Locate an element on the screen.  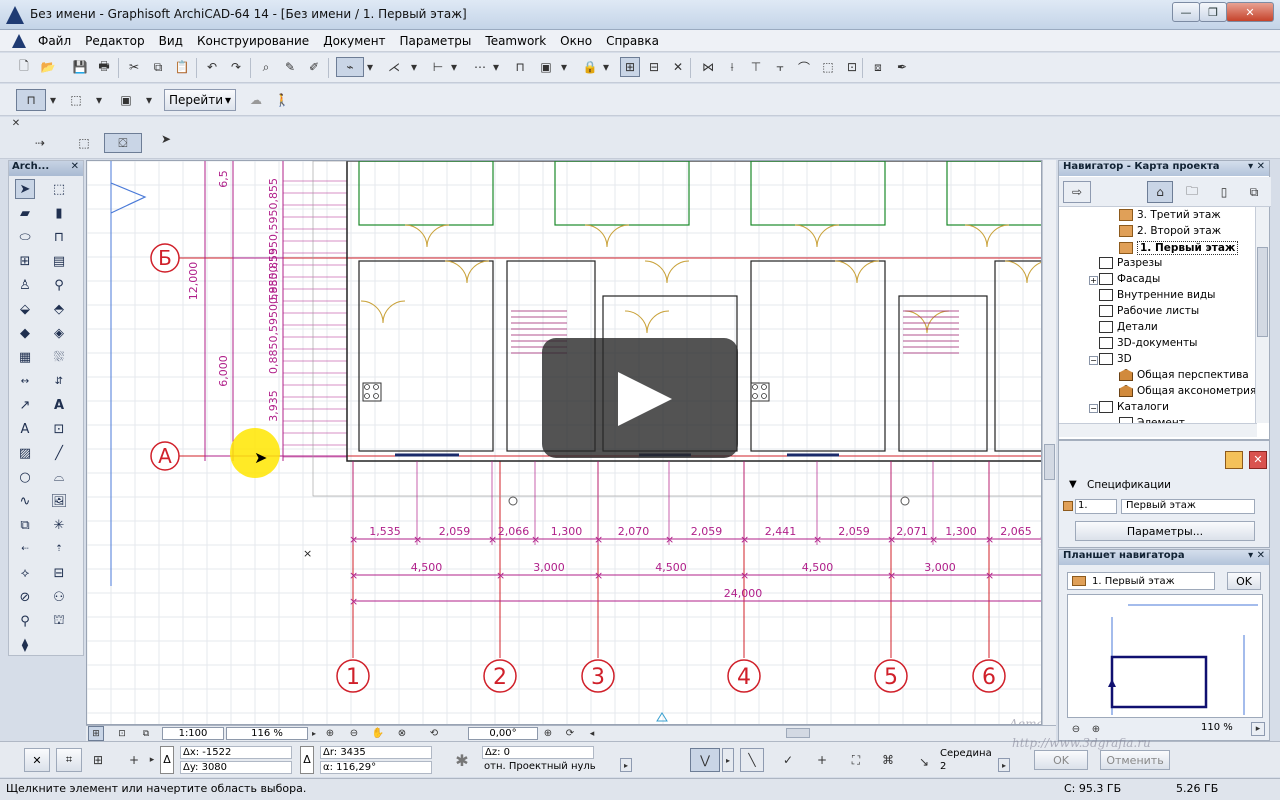
paste-icon: 📋 is located at coordinates (182, 67).